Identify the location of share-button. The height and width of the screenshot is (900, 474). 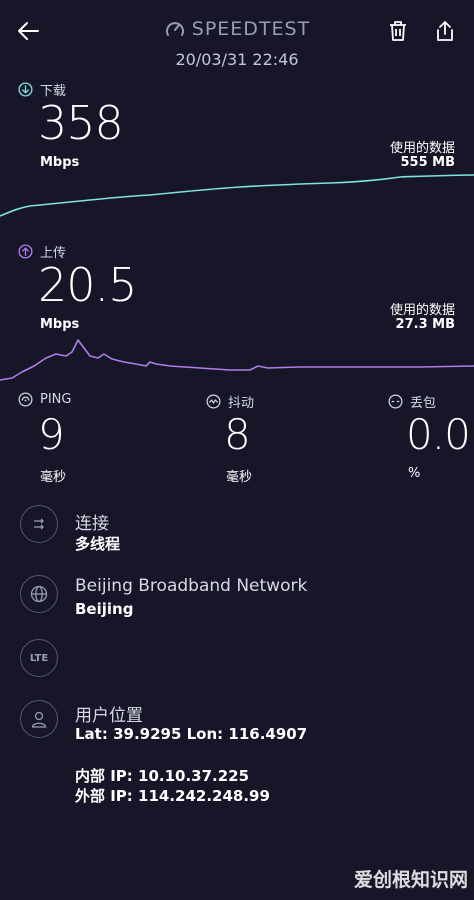
(445, 31).